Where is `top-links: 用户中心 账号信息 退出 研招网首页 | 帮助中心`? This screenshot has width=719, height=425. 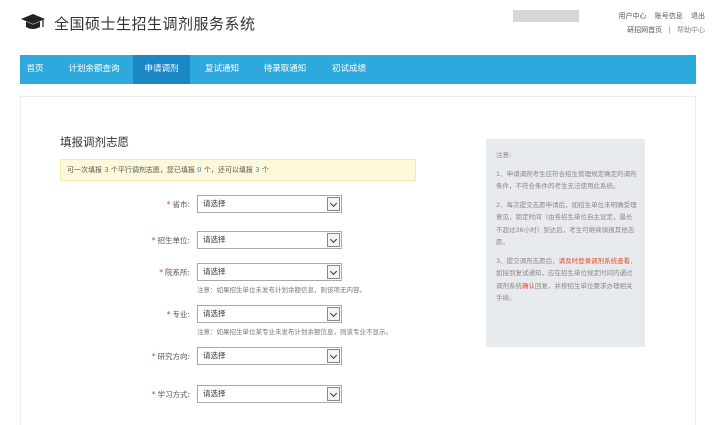 top-links: 用户中心 账号信息 退出 研招网首页 | 帮助中心 is located at coordinates (659, 23).